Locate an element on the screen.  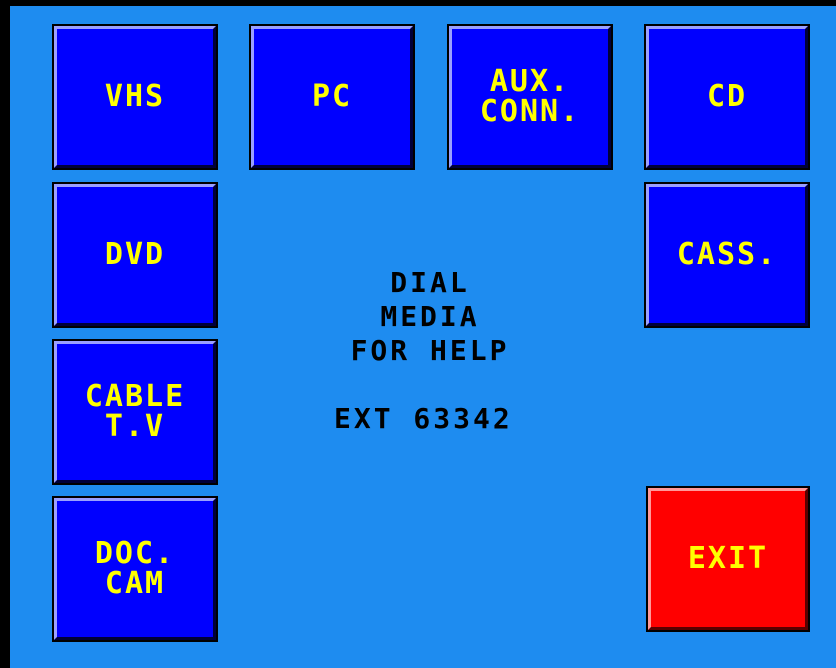
pc-button: PC is located at coordinates (332, 97).